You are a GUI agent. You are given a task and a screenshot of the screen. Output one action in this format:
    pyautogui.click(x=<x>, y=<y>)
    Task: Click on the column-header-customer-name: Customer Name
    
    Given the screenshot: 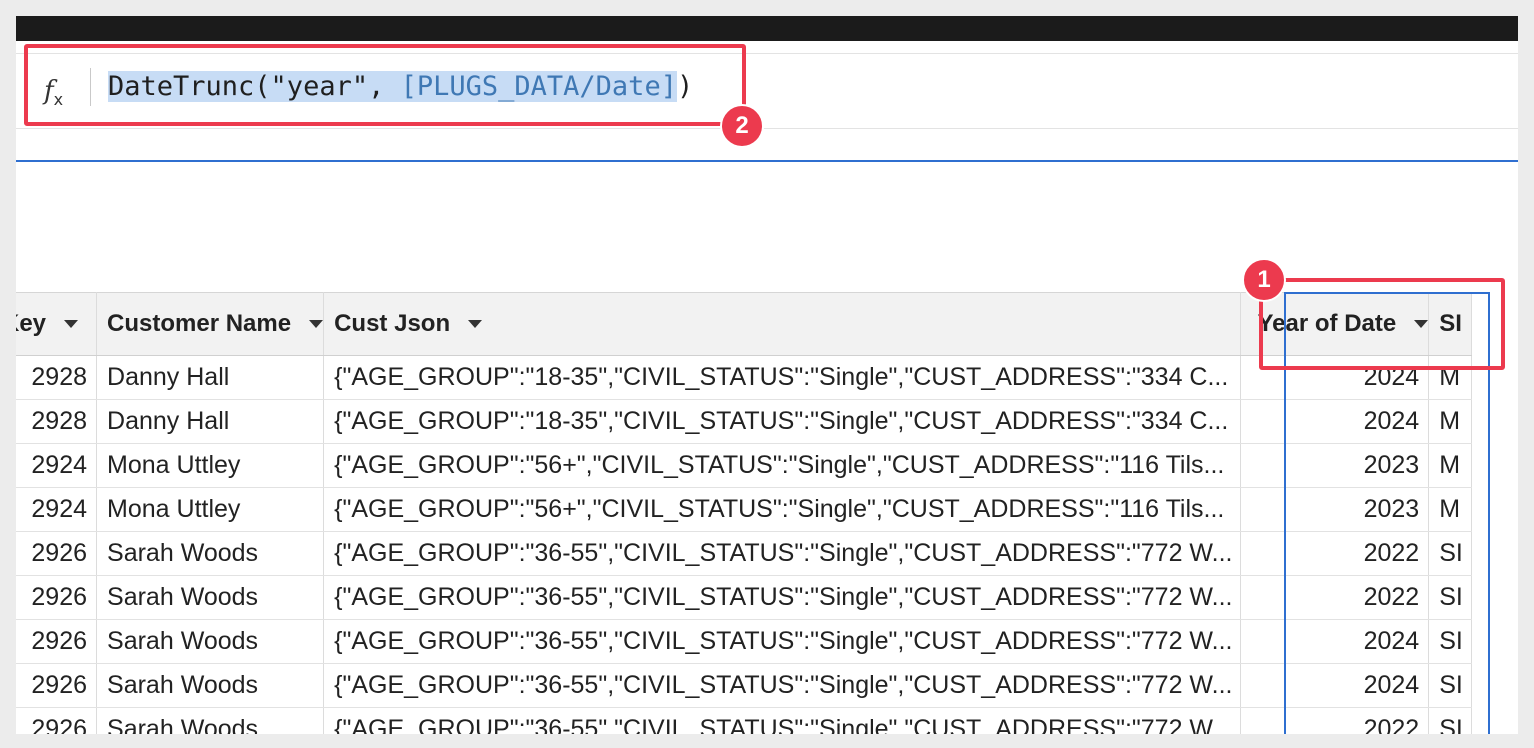 What is the action you would take?
    pyautogui.click(x=210, y=324)
    